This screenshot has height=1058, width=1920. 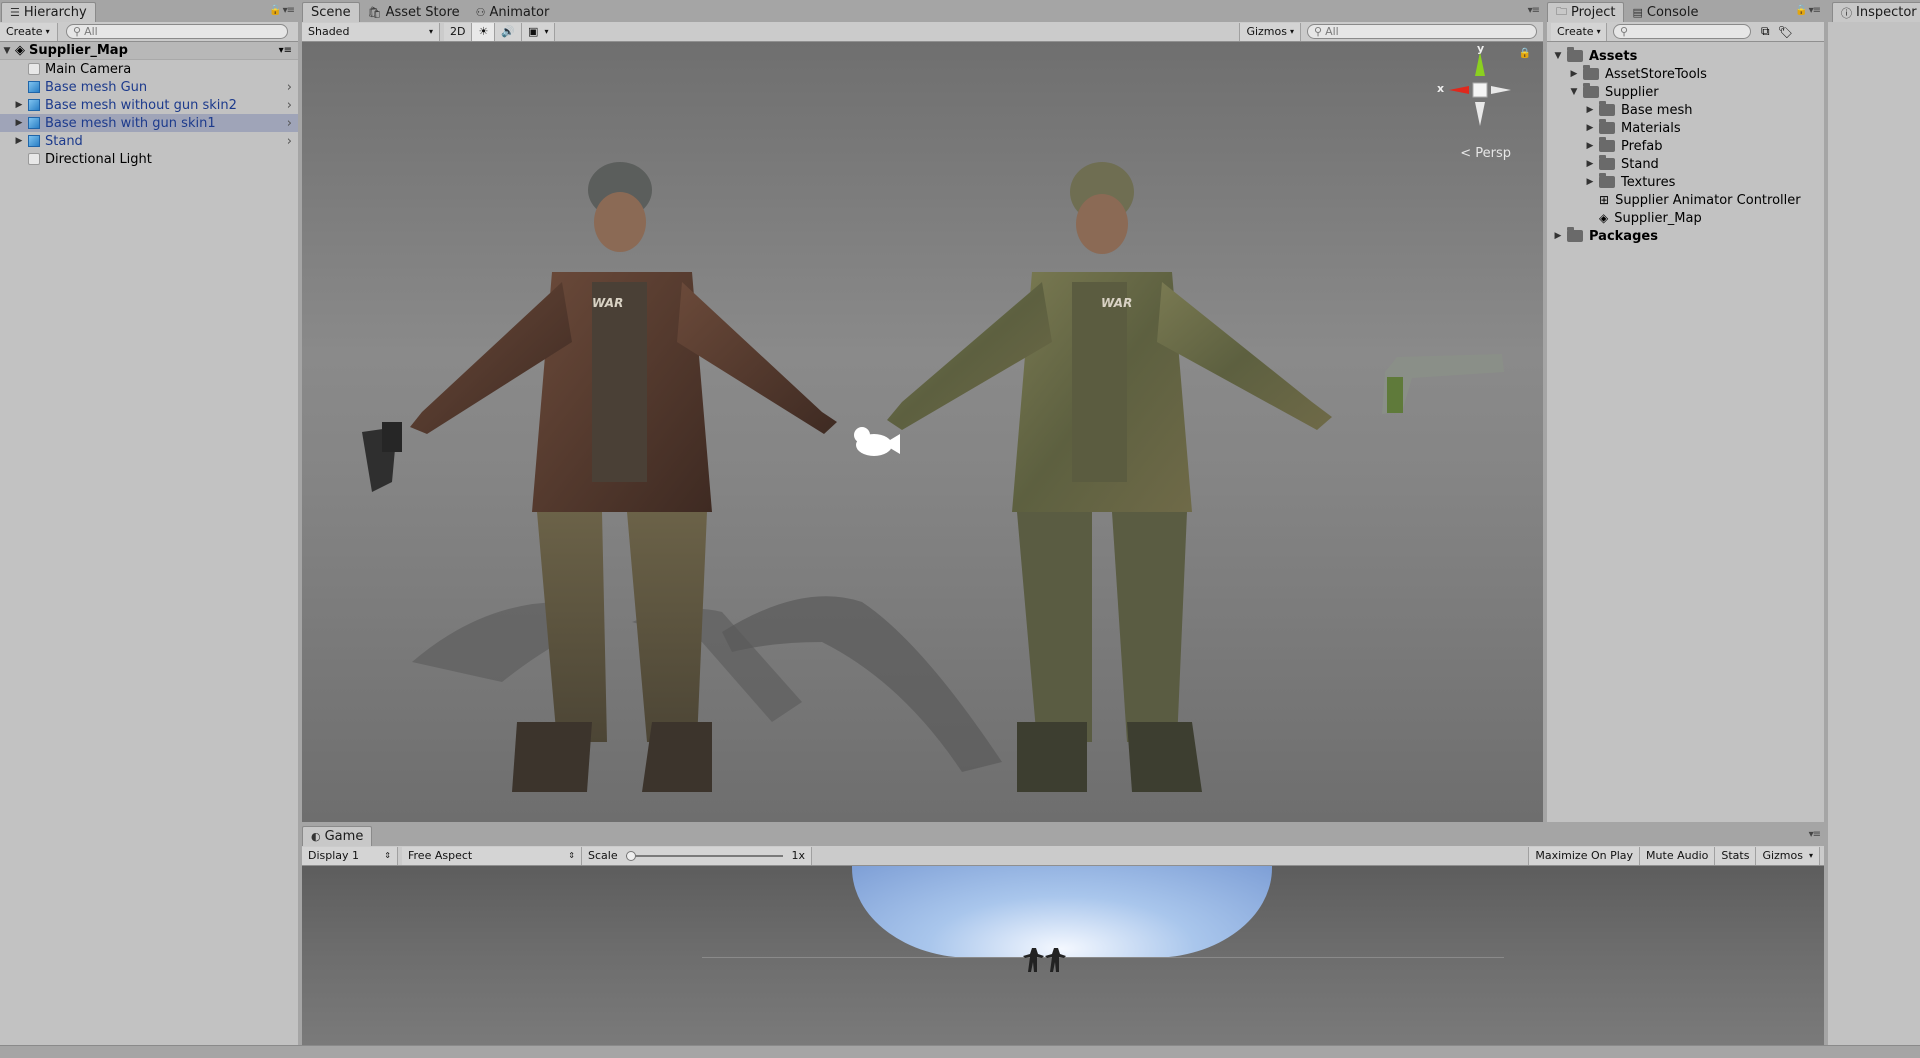 What do you see at coordinates (149, 51) in the screenshot?
I see `scene-root-row: ▼ ◈ Supplier_Map ▾≡` at bounding box center [149, 51].